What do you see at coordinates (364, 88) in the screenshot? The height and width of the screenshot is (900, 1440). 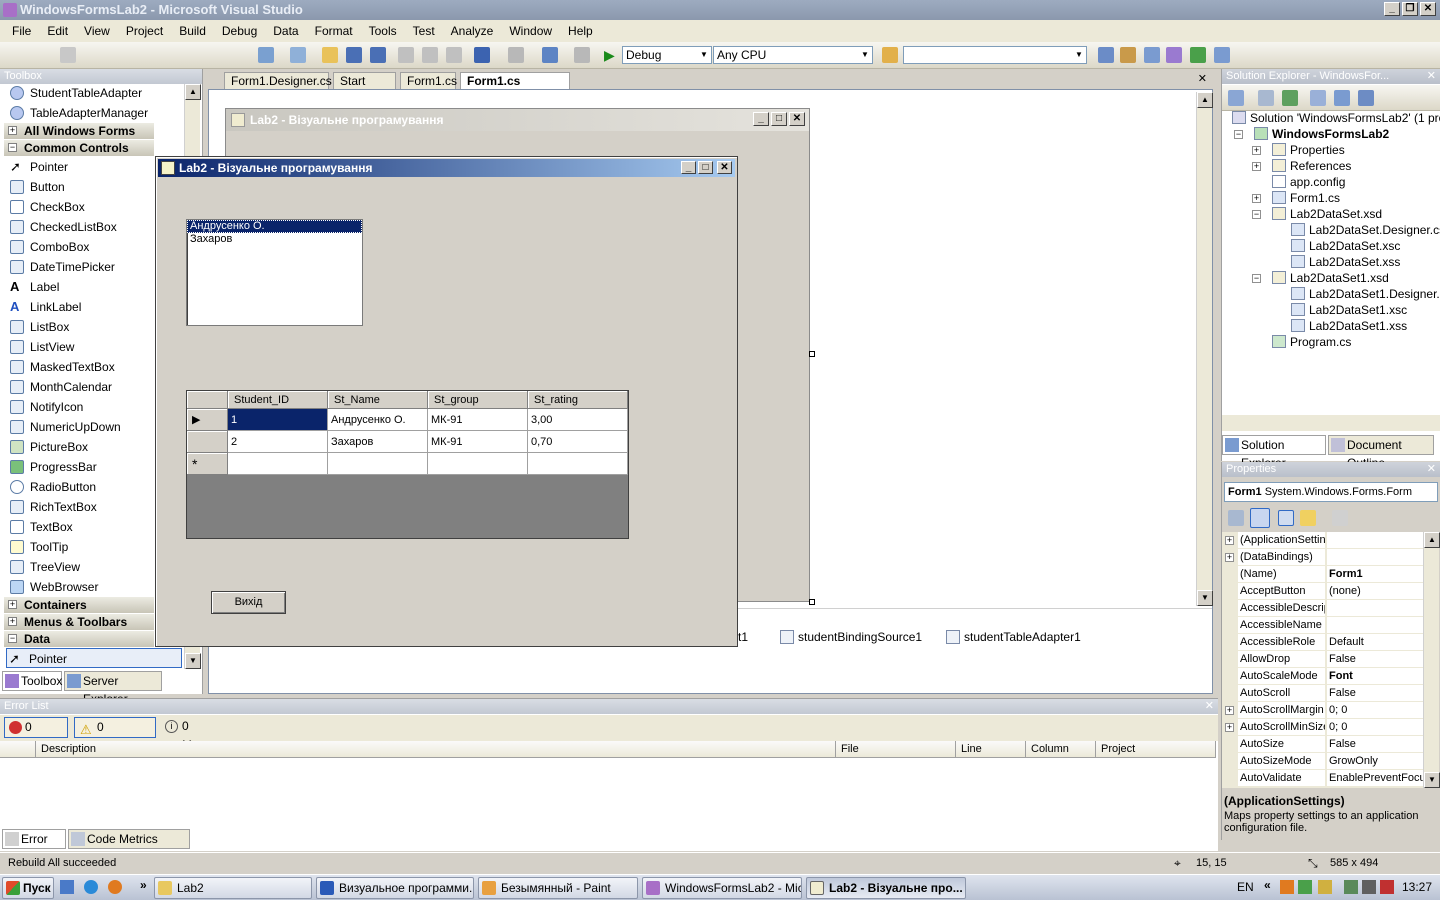 I see `tab-start-page: Start Page` at bounding box center [364, 88].